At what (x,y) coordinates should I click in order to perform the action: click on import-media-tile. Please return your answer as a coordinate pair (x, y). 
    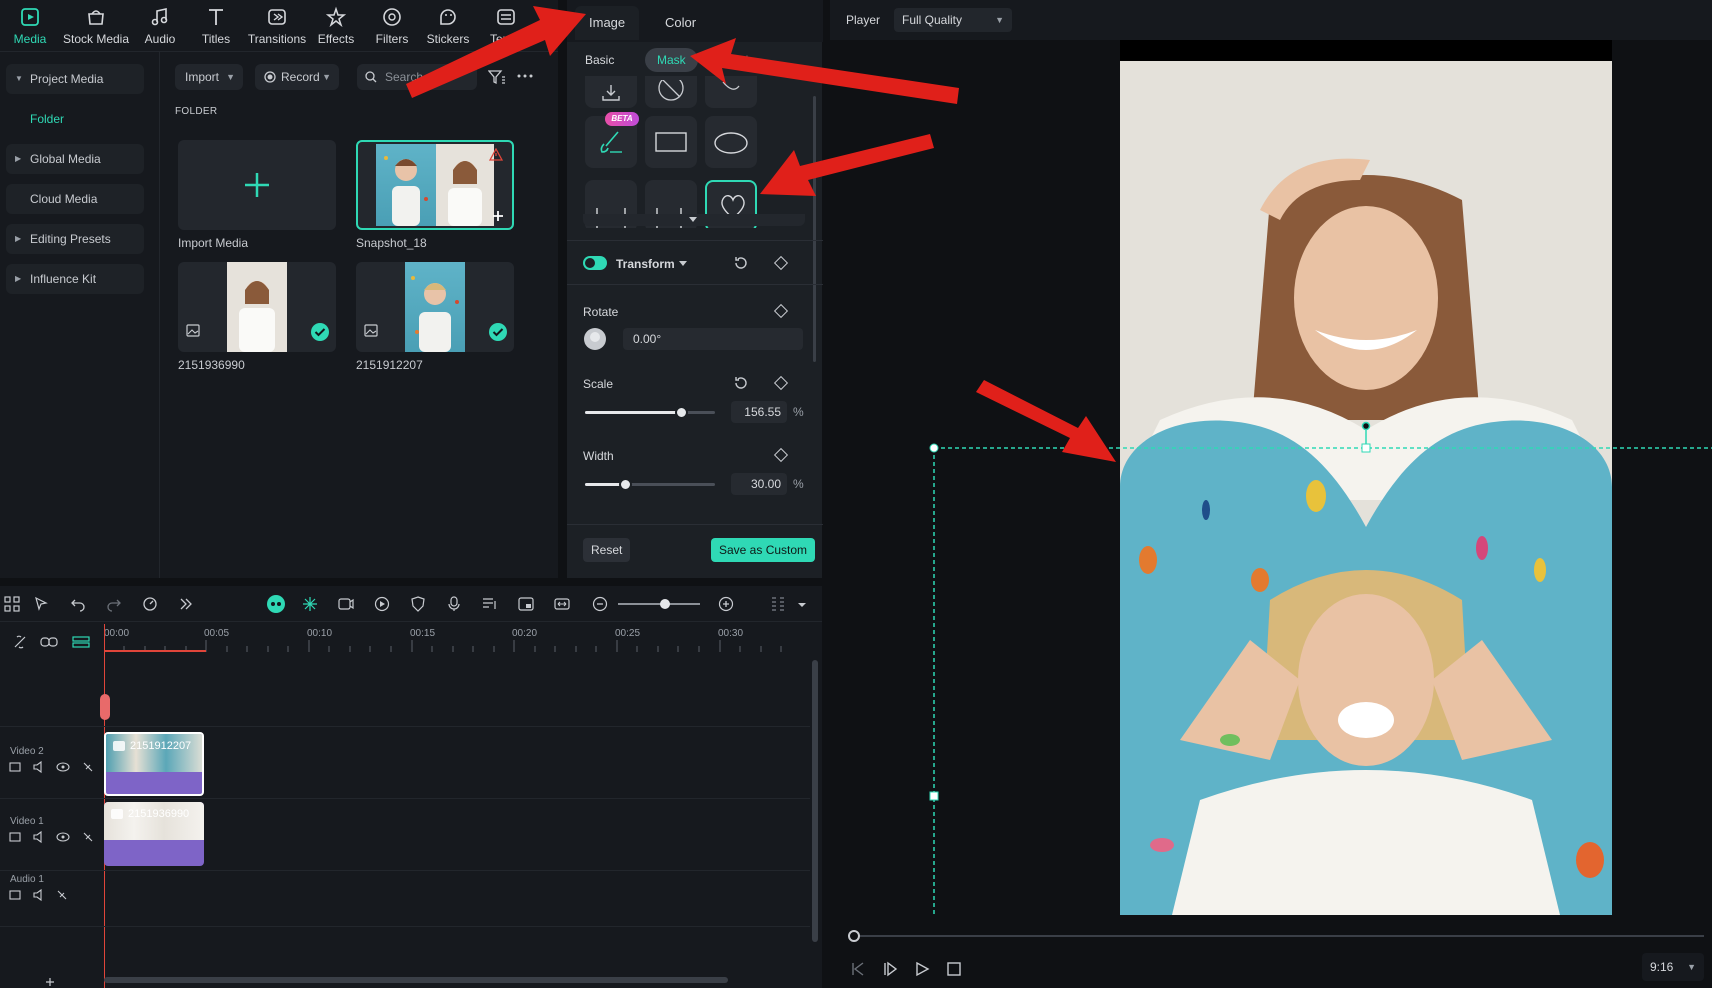
    Looking at the image, I should click on (257, 185).